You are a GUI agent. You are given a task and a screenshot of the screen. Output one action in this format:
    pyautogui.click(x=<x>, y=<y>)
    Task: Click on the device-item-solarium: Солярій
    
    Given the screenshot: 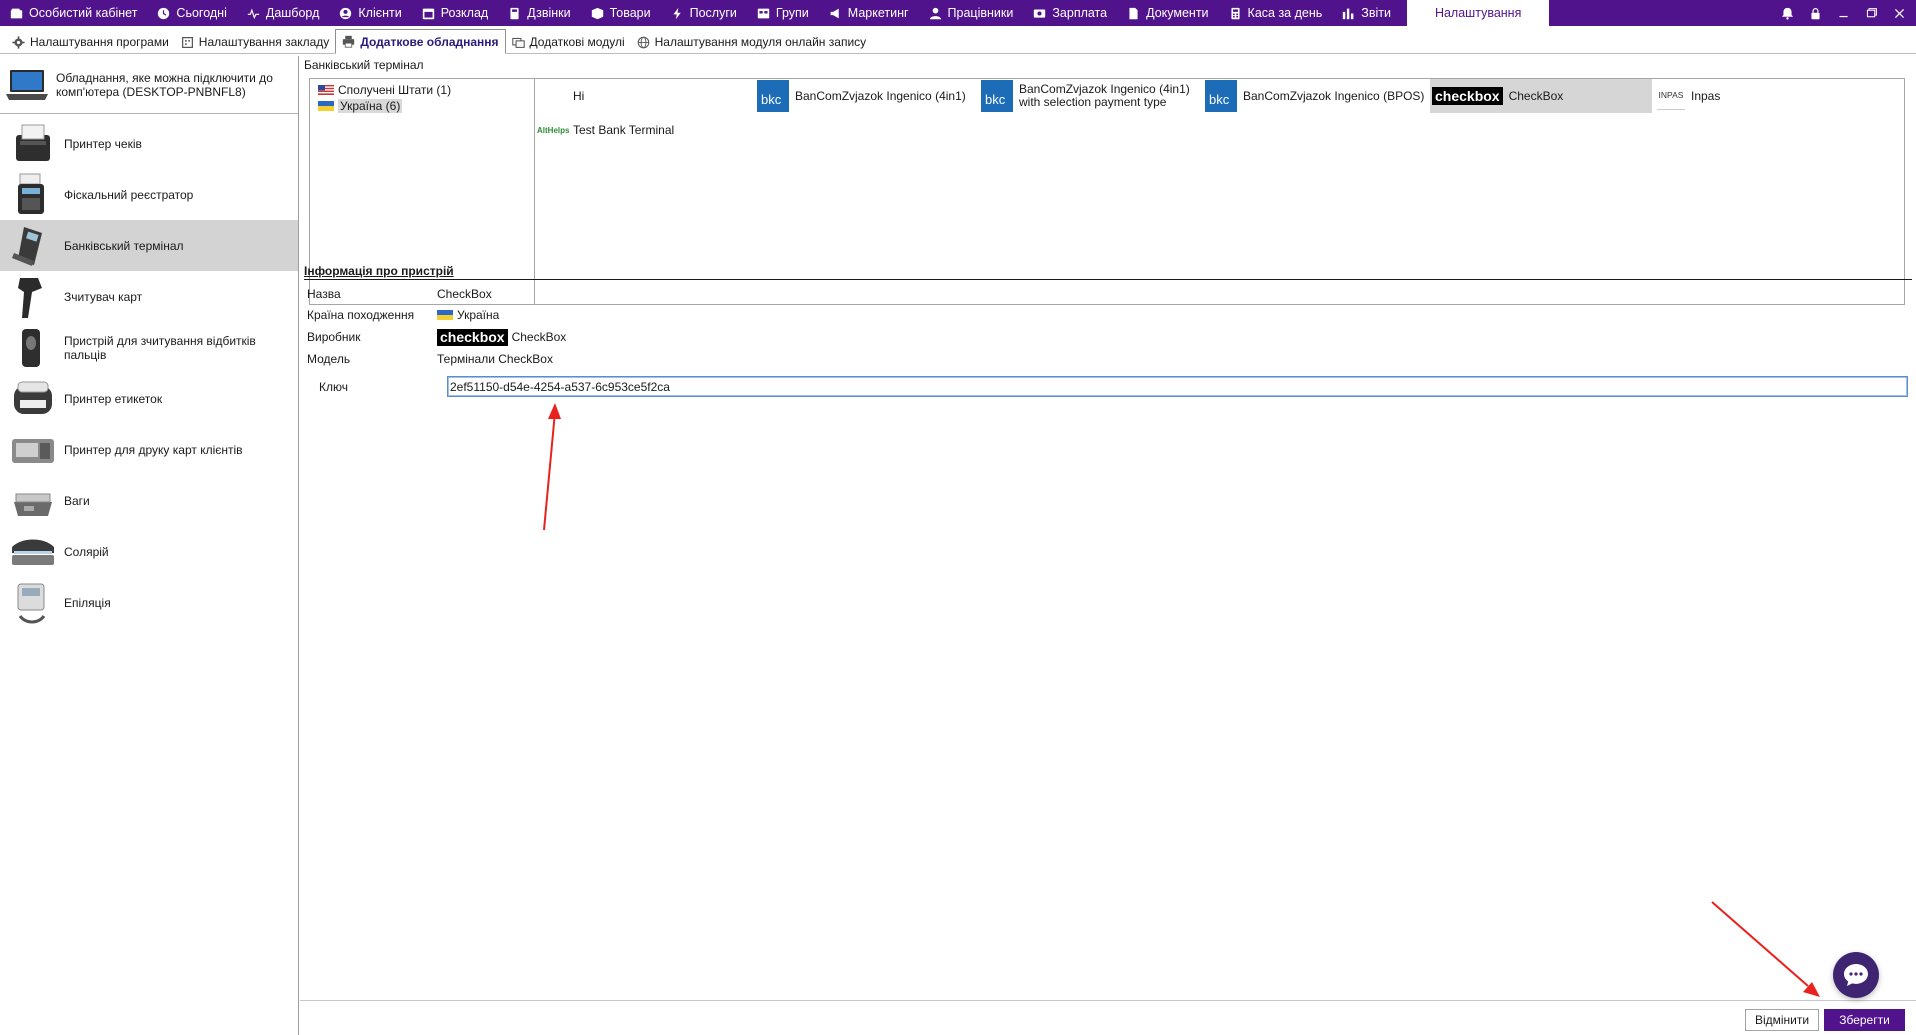 What is the action you would take?
    pyautogui.click(x=149, y=551)
    